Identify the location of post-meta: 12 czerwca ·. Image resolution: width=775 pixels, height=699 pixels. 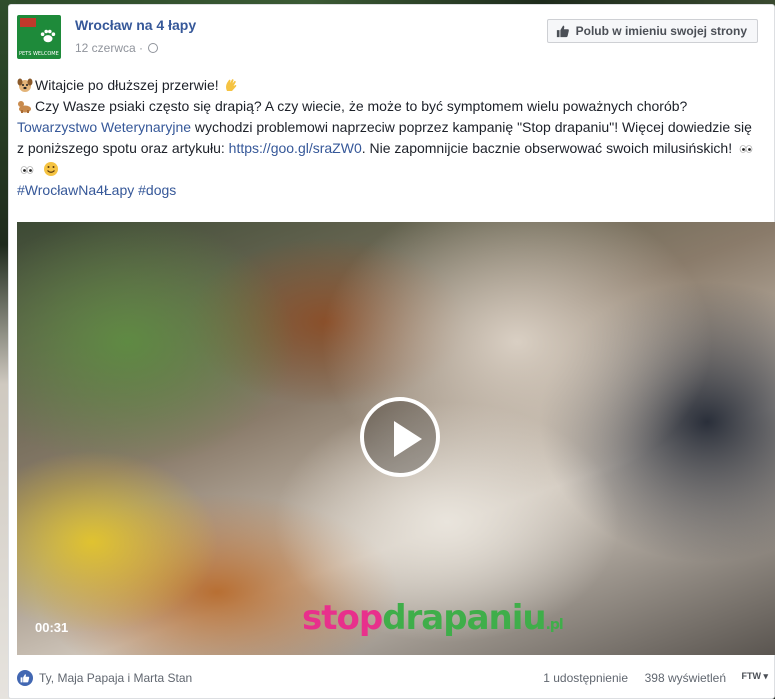
(117, 48).